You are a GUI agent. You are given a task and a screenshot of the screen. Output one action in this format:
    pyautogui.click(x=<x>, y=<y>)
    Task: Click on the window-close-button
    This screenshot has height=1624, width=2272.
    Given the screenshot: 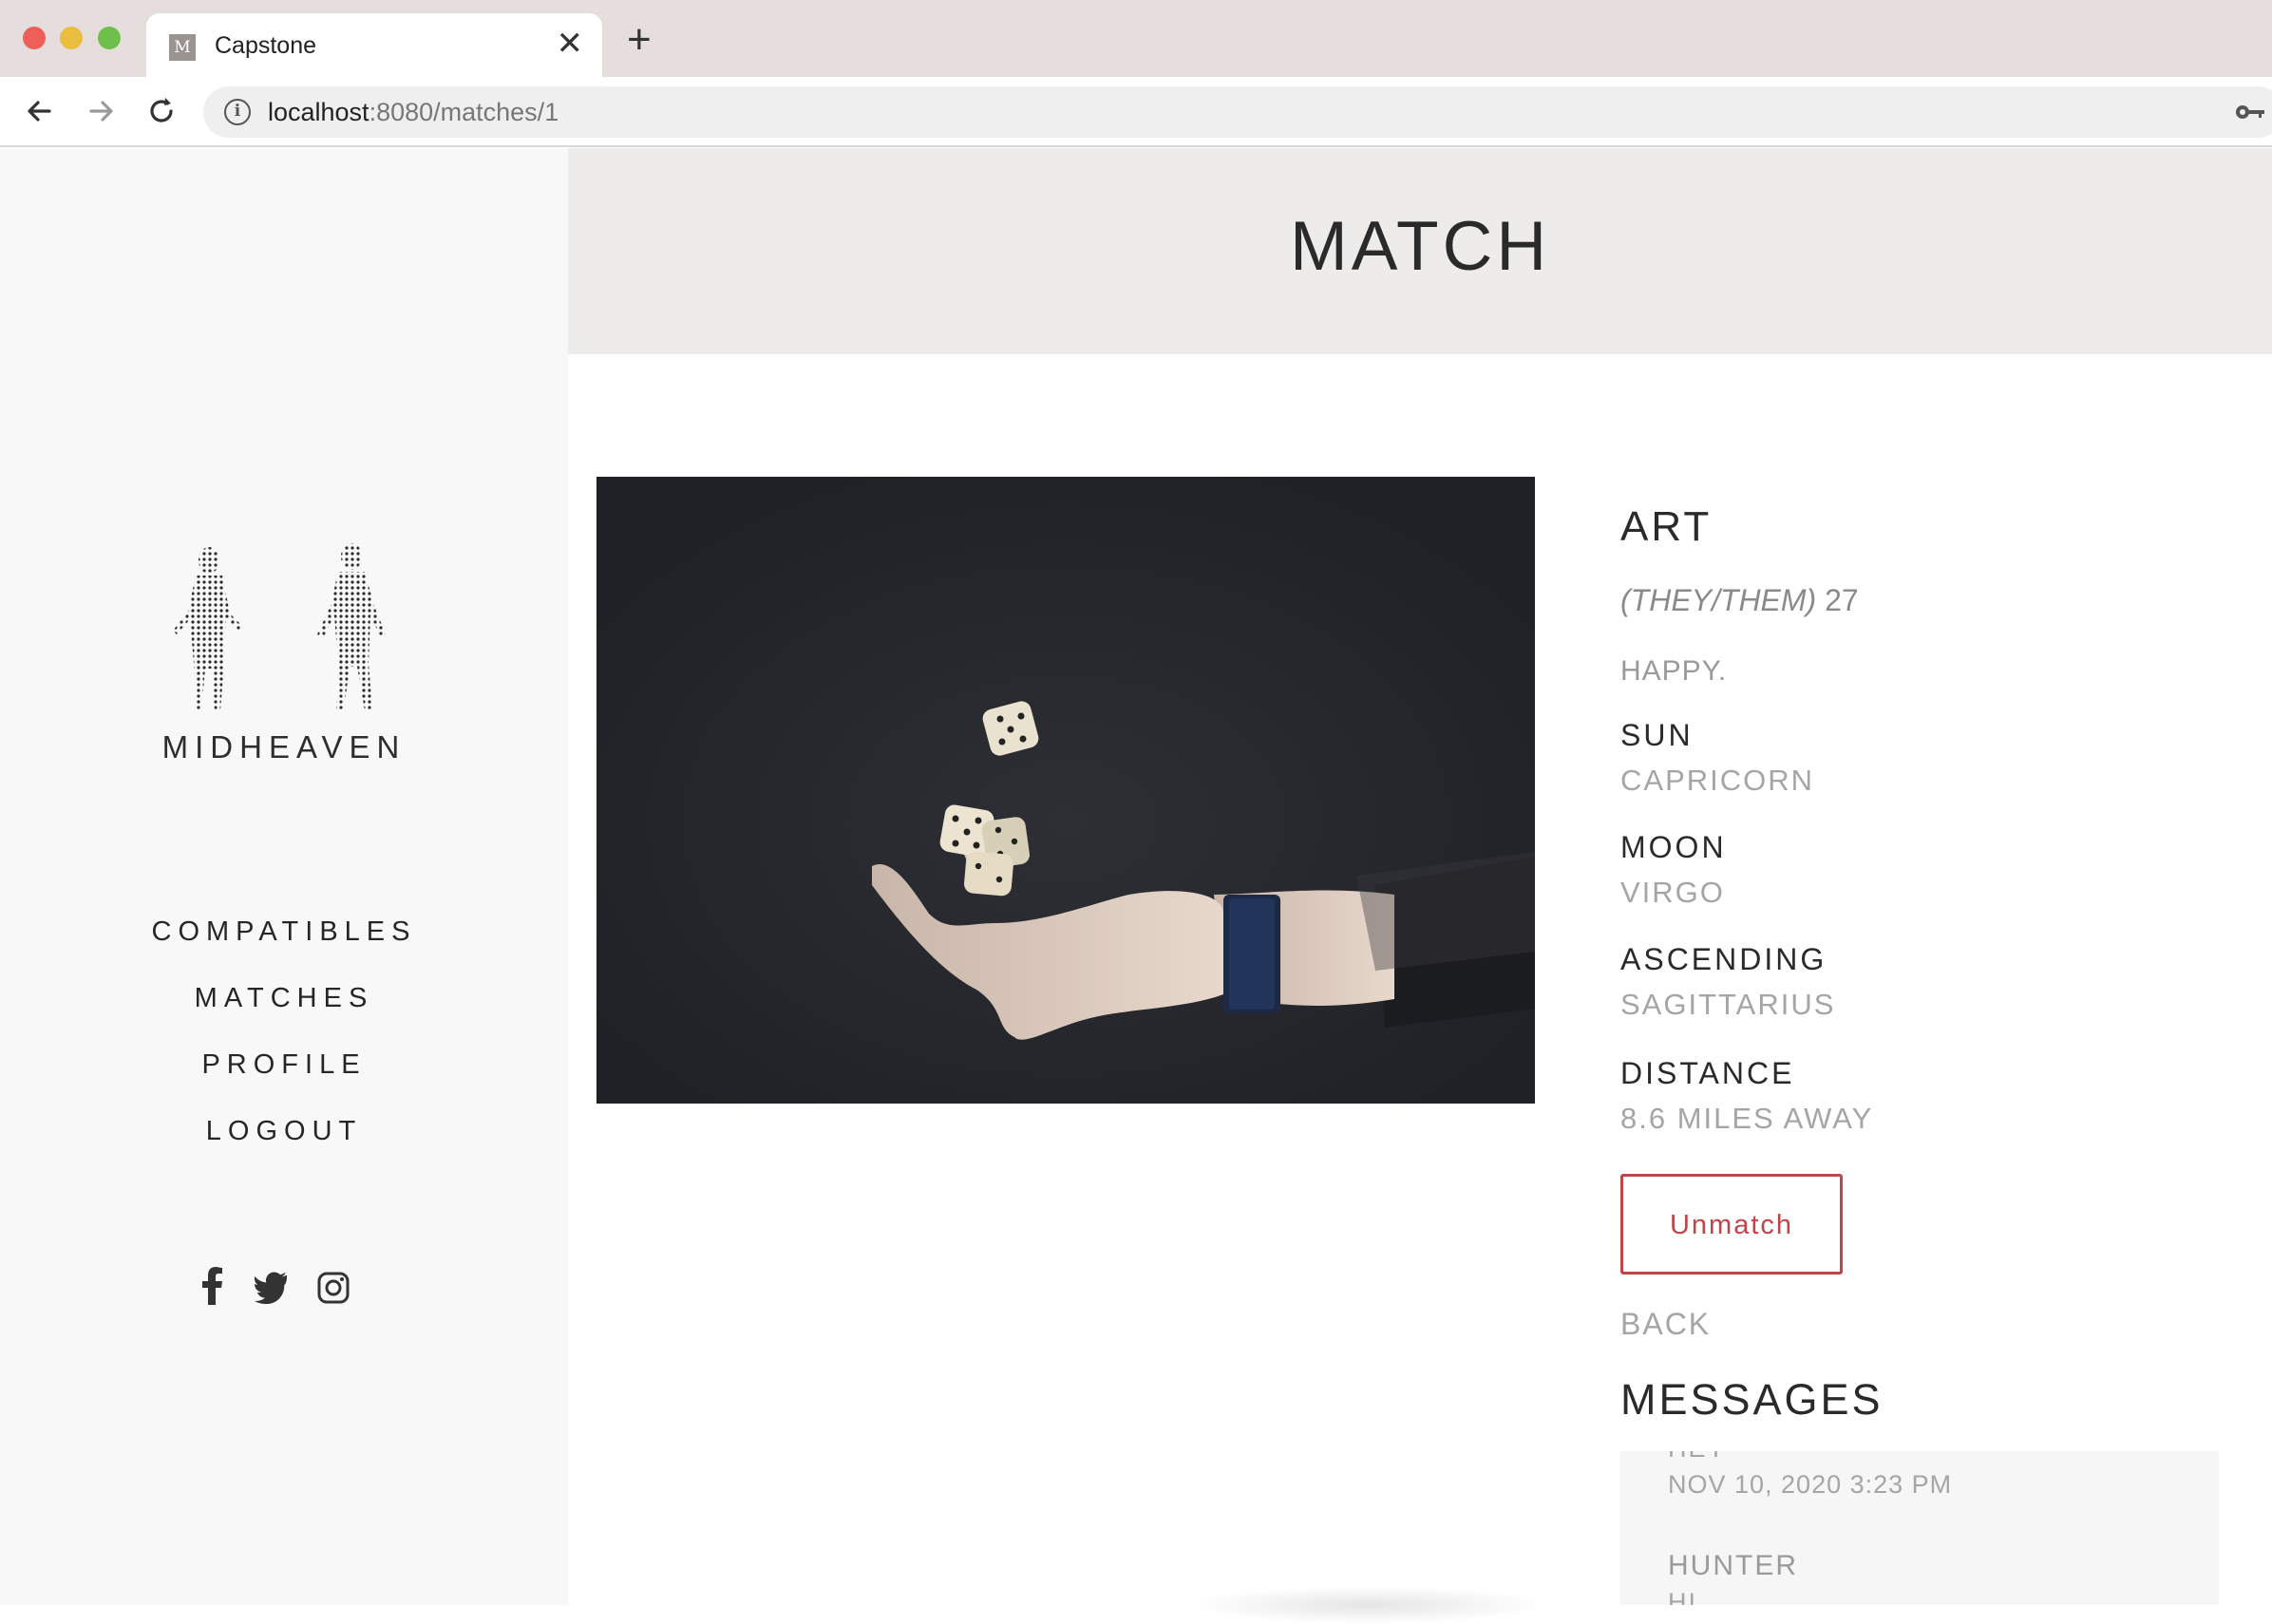 What is the action you would take?
    pyautogui.click(x=34, y=38)
    